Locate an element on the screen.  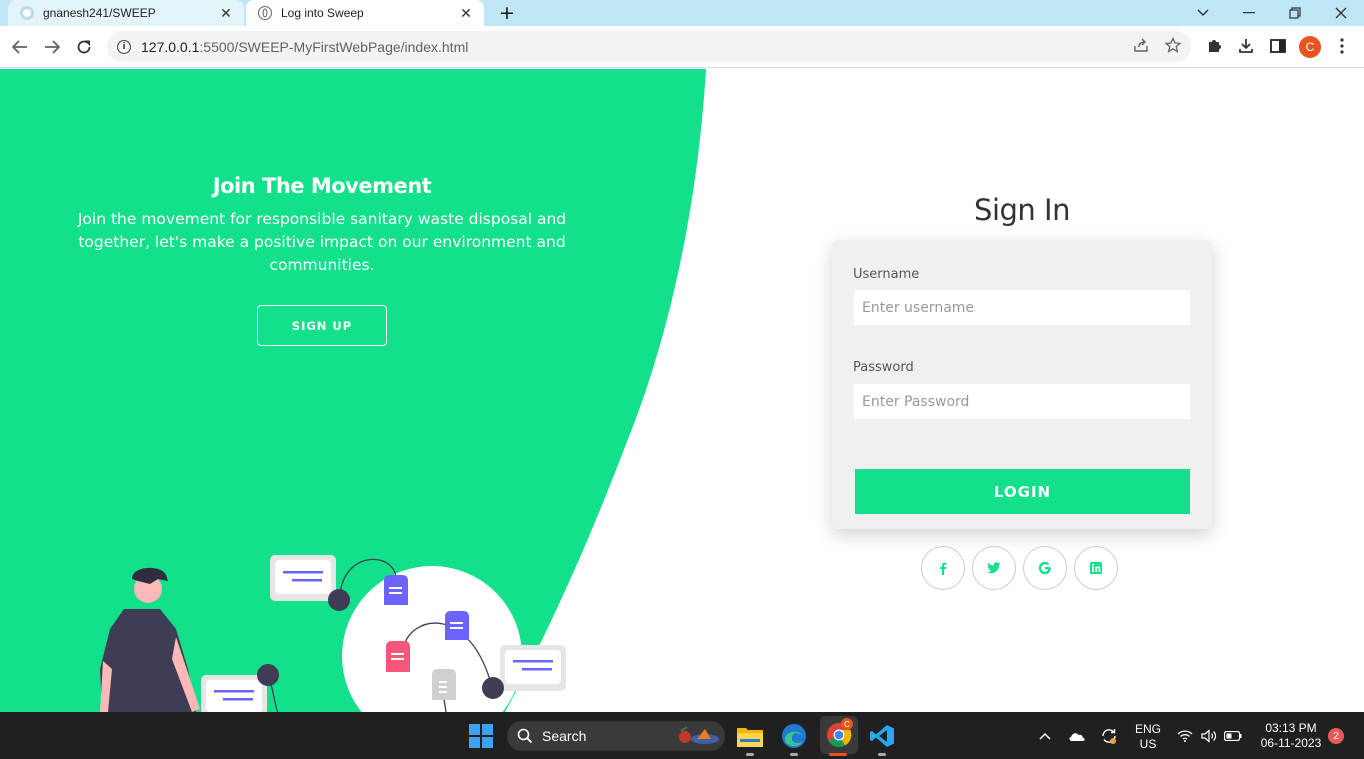
volume-icon is located at coordinates (1209, 736).